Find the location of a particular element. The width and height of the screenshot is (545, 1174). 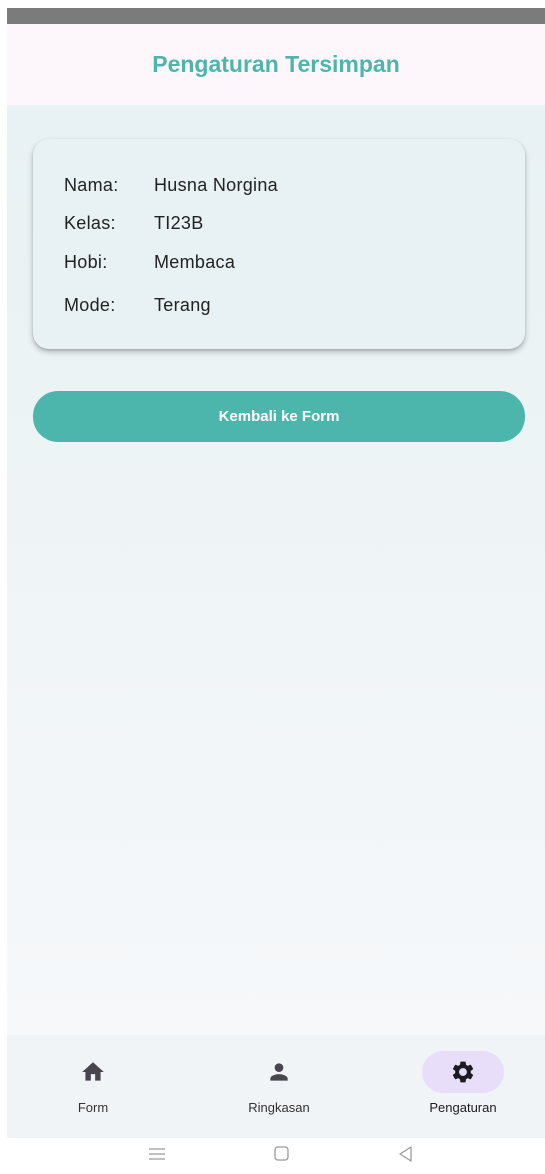

nav-item-pengaturan: Pengaturan is located at coordinates (461, 1086).